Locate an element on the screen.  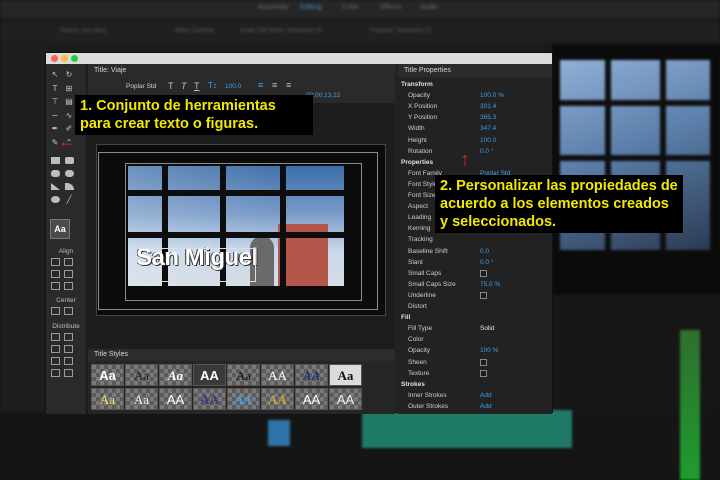
panel-tab: Effect Controls is located at coordinates (194, 31).